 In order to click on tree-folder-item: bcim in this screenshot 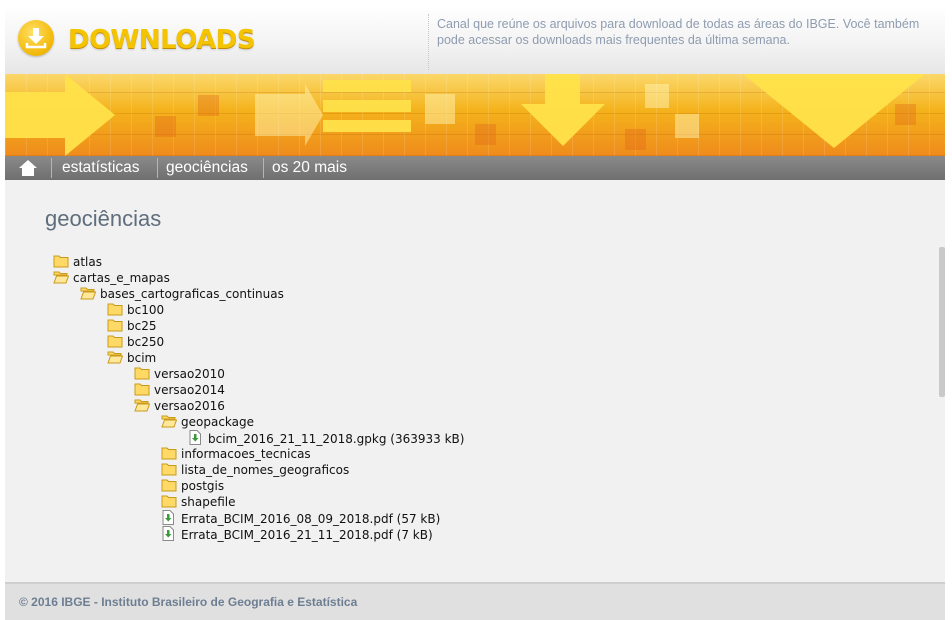, I will do `click(131, 358)`.